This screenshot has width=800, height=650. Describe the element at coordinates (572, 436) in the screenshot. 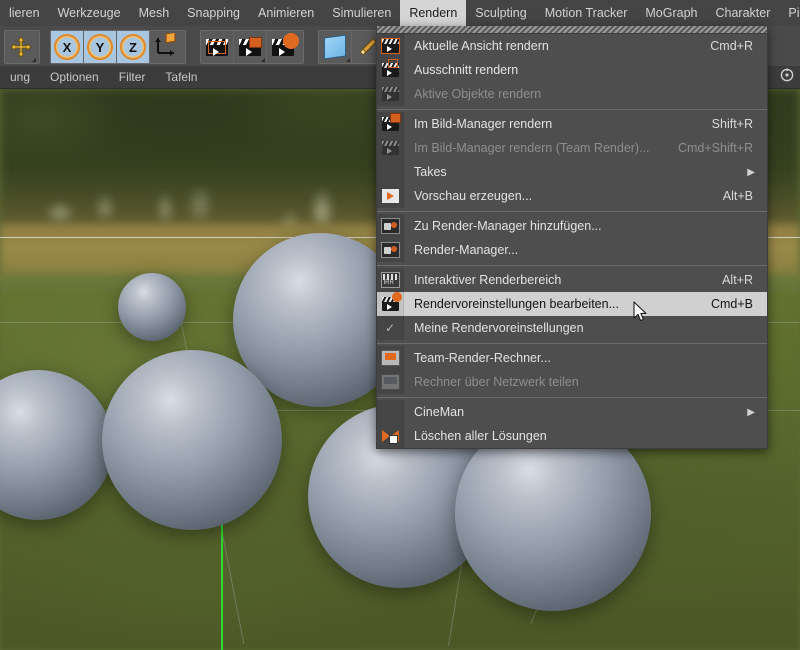

I see `menu-item-loeschen-aller-loesungen: Löschen aller Lösungen` at that location.